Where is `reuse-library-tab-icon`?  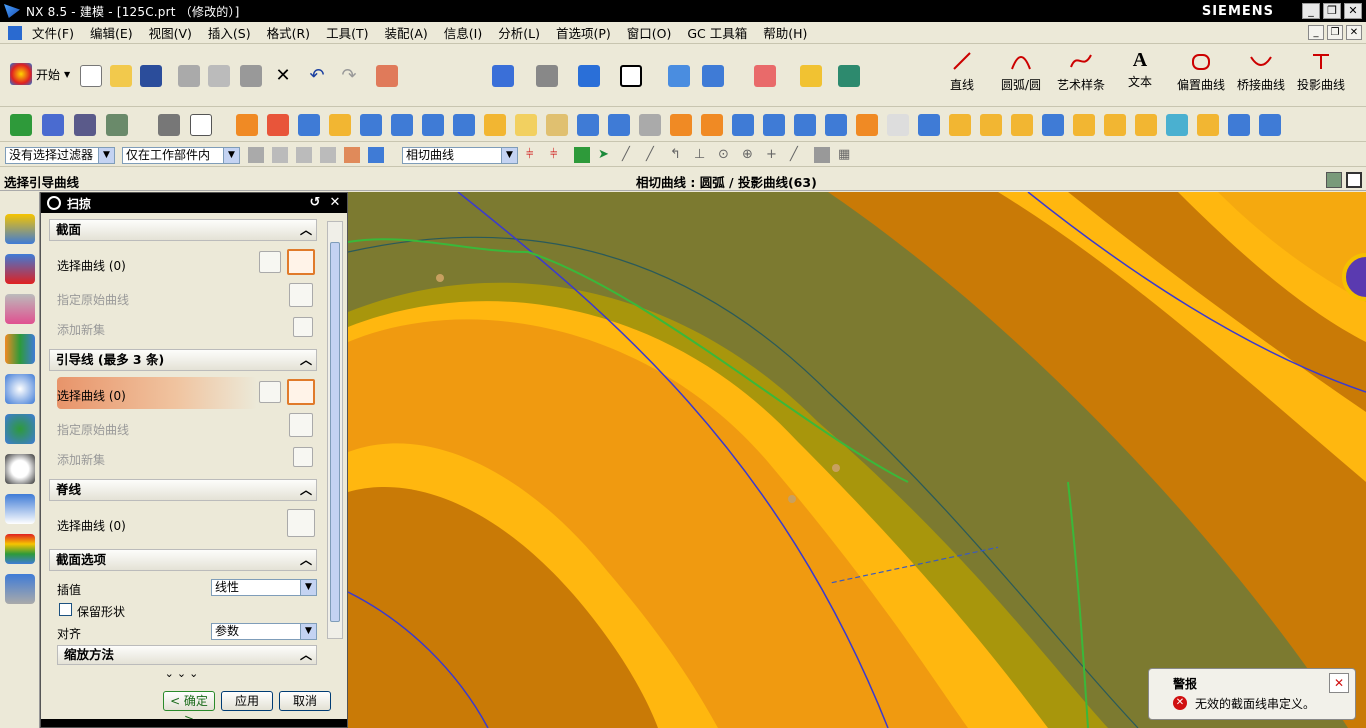 reuse-library-tab-icon is located at coordinates (19, 349).